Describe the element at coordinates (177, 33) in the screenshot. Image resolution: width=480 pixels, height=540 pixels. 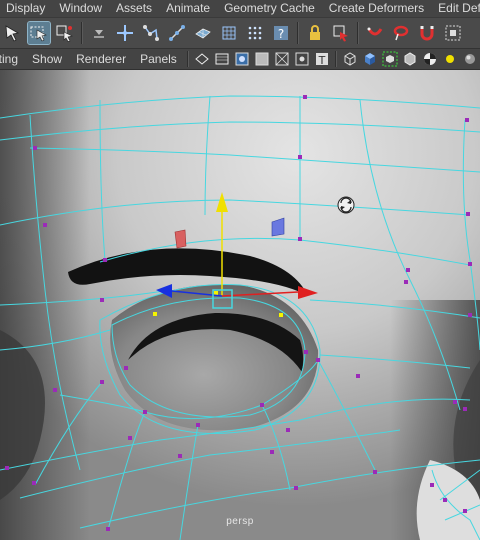
I see `skin-bind-icon` at that location.